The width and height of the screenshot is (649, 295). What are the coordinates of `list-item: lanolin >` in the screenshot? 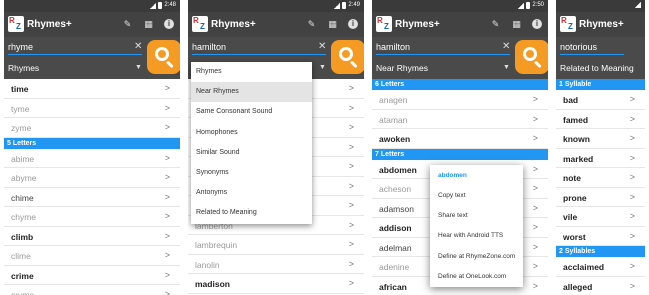 It's located at (276, 264).